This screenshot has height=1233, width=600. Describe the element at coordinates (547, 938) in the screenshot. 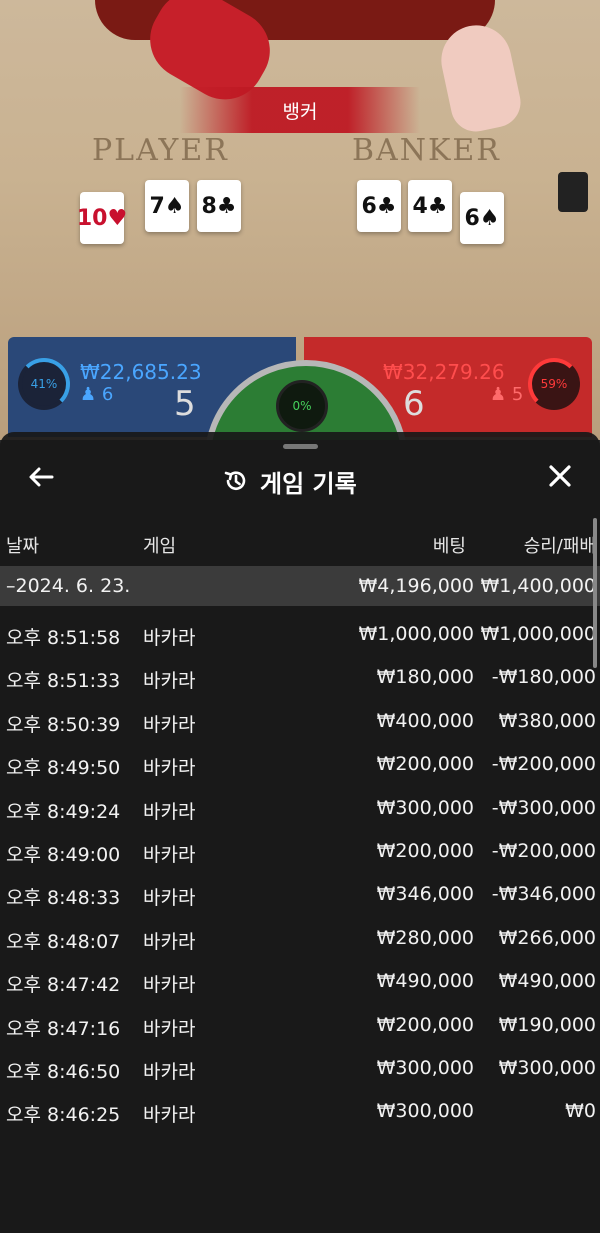

I see `row-win-loss: ₩266,000` at that location.